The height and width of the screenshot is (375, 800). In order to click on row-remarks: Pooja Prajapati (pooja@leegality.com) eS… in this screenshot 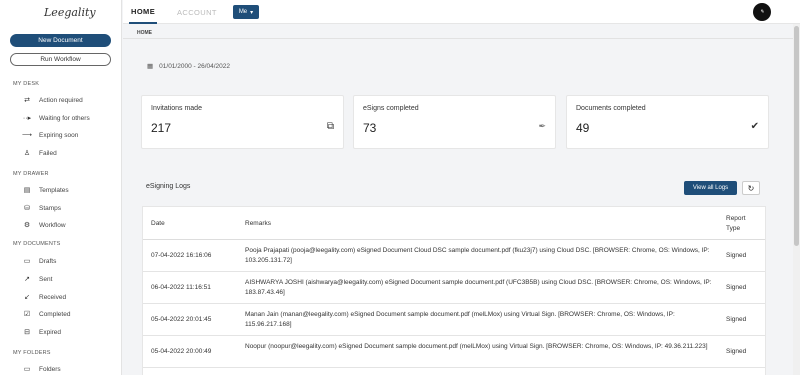, I will do `click(477, 255)`.